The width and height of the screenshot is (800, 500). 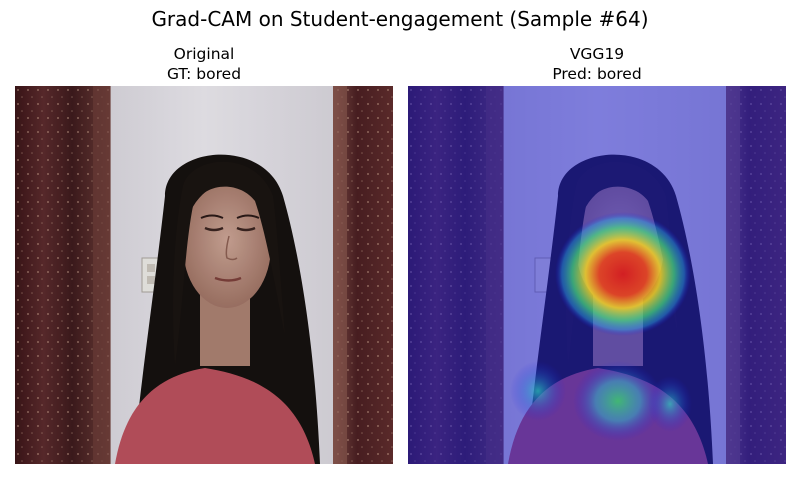 I want to click on heatmap-tertiary, so click(x=538, y=391).